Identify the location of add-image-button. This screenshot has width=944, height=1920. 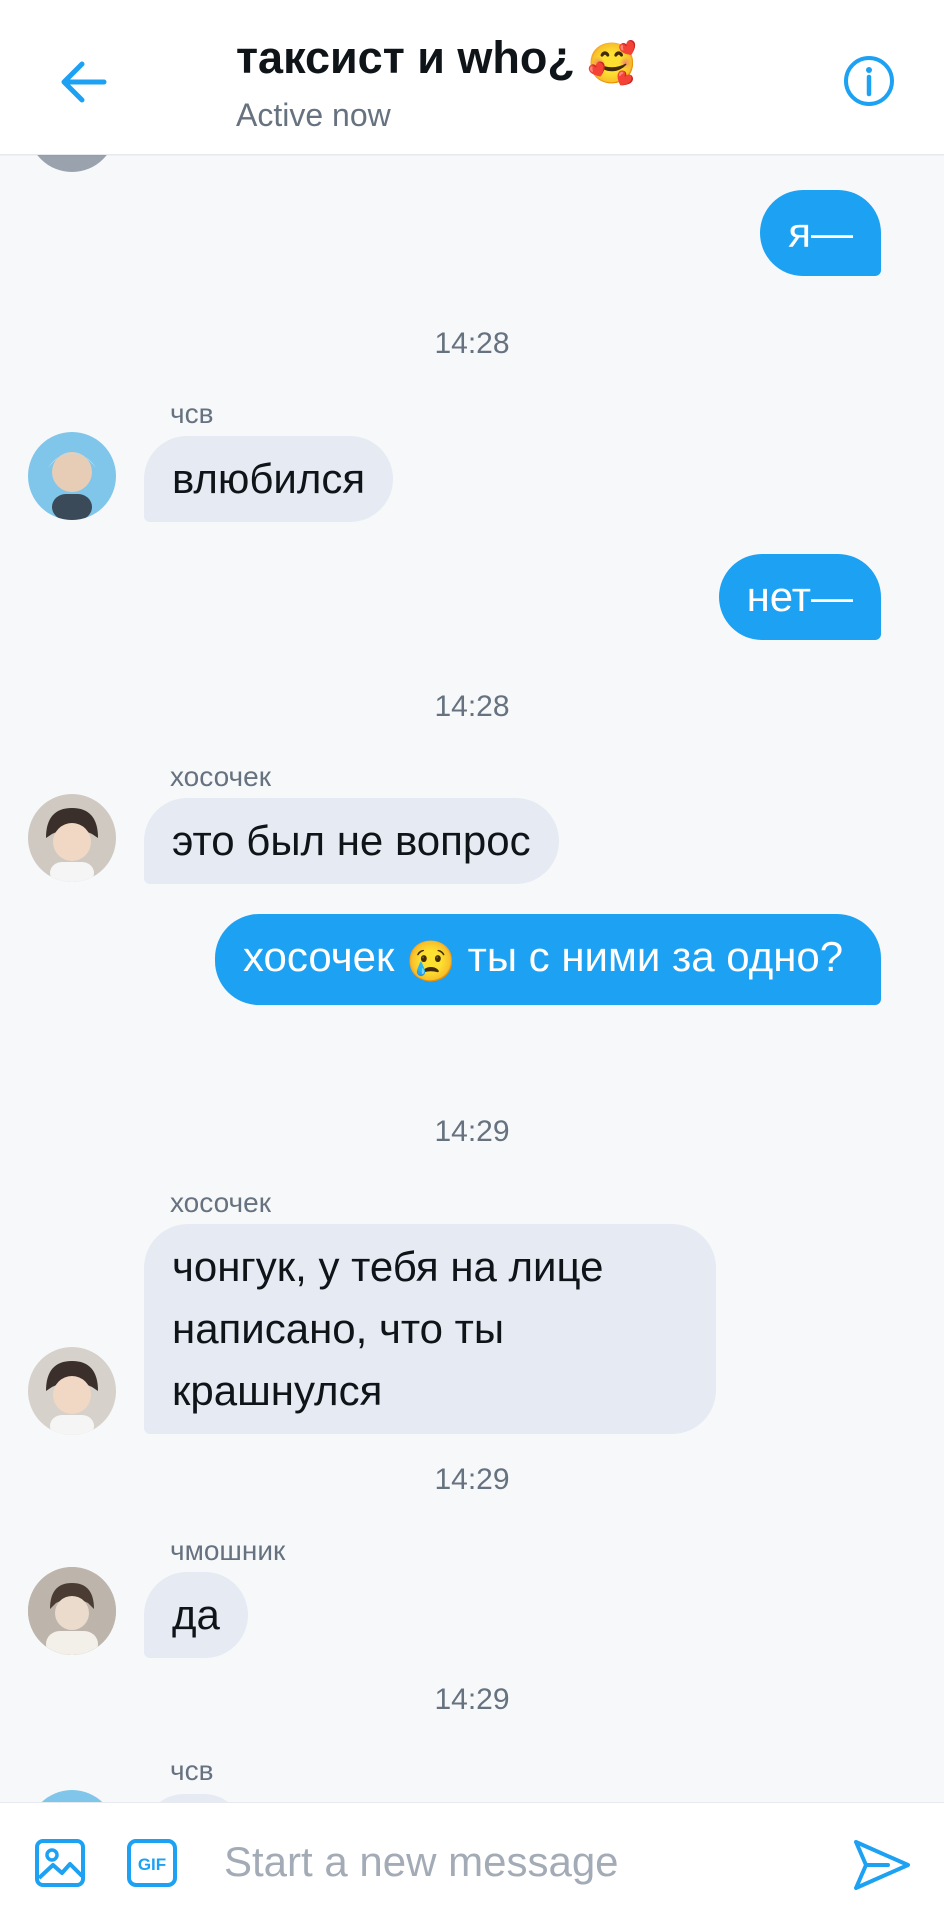
(60, 1863).